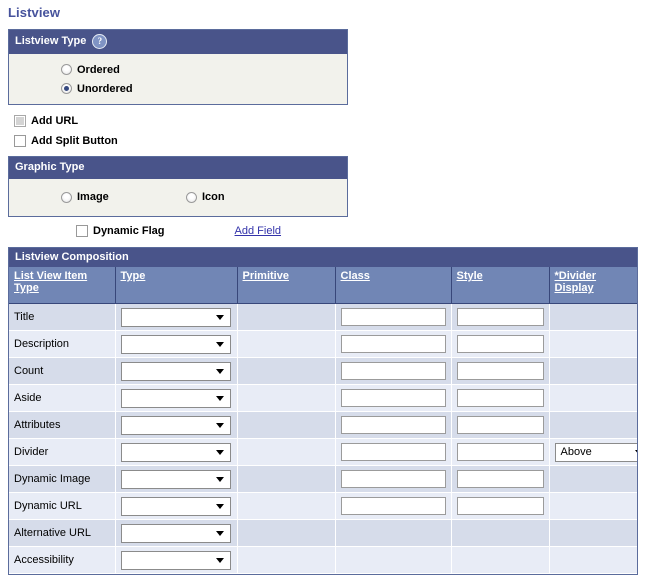  I want to click on add-url-checkbox, so click(20, 121).